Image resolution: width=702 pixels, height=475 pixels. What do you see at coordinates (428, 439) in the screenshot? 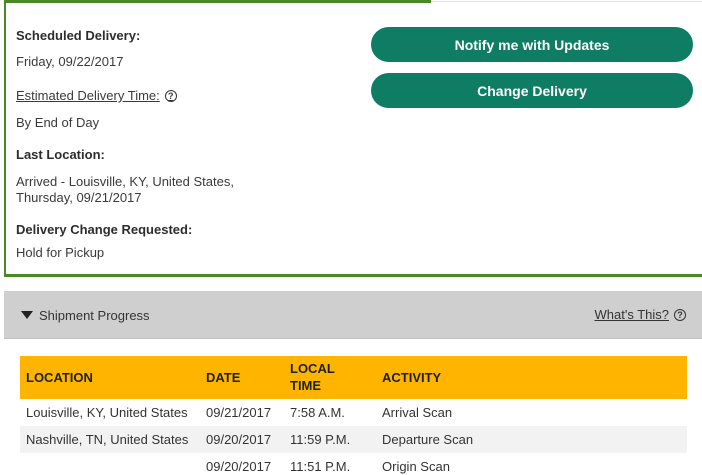
I see `row-activity: Departure Scan` at bounding box center [428, 439].